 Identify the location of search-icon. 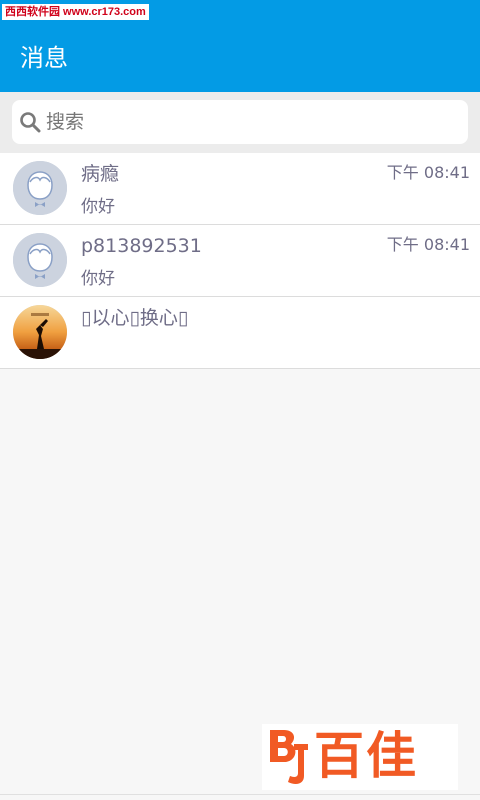
(30, 122).